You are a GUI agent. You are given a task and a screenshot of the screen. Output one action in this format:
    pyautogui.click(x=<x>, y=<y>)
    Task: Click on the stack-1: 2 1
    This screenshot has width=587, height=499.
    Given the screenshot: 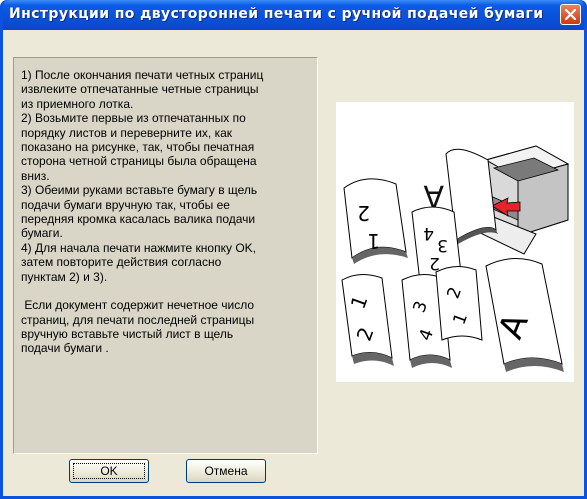 What is the action you would take?
    pyautogui.click(x=375, y=221)
    